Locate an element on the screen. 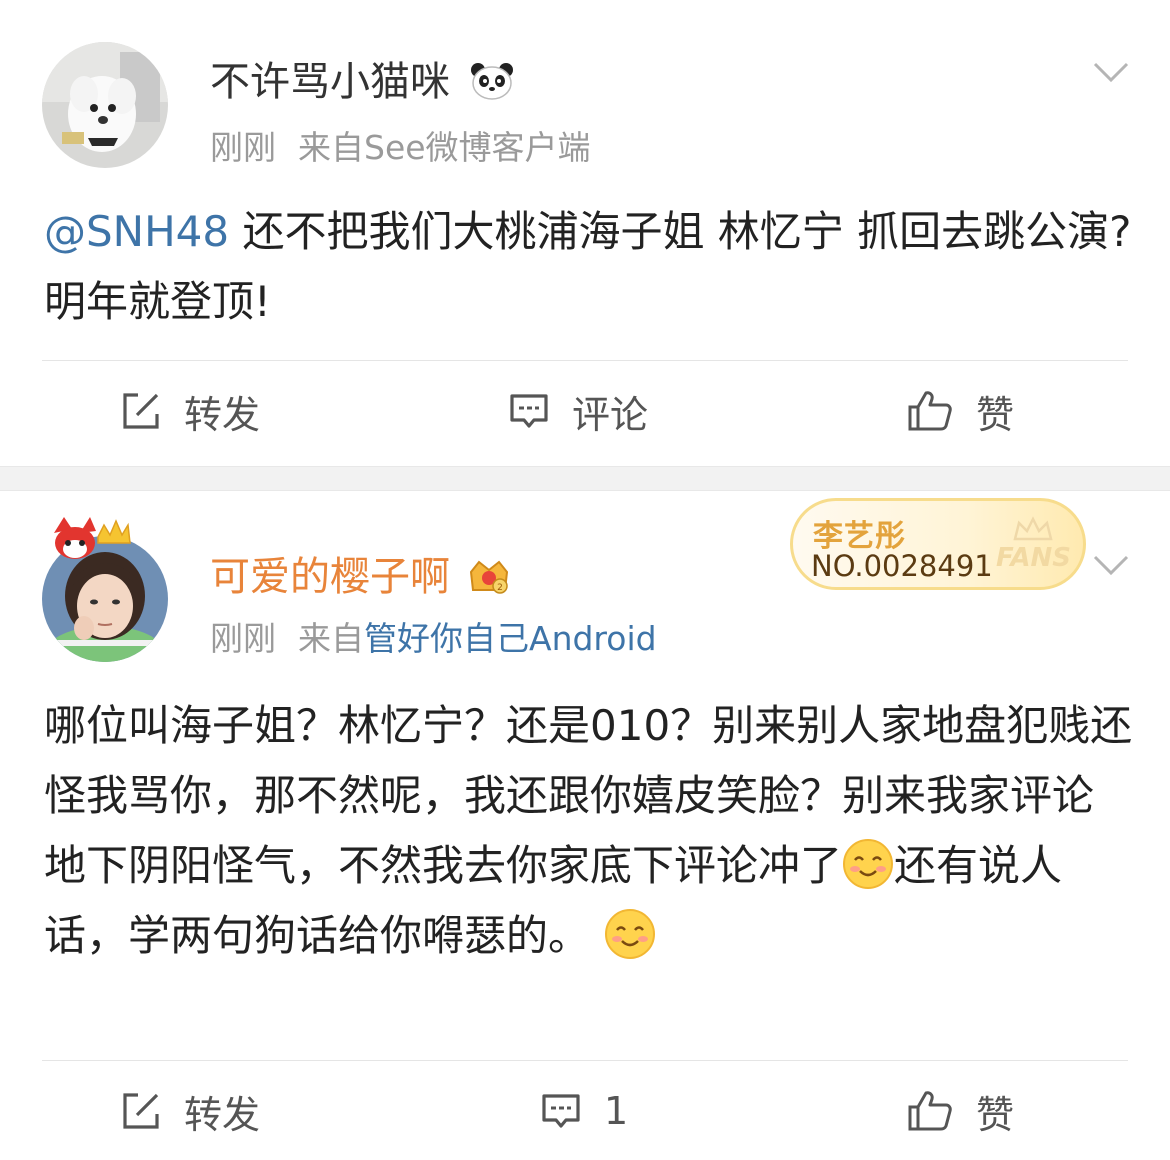 The height and width of the screenshot is (1160, 1170). comment-button: 1 is located at coordinates (584, 1110).